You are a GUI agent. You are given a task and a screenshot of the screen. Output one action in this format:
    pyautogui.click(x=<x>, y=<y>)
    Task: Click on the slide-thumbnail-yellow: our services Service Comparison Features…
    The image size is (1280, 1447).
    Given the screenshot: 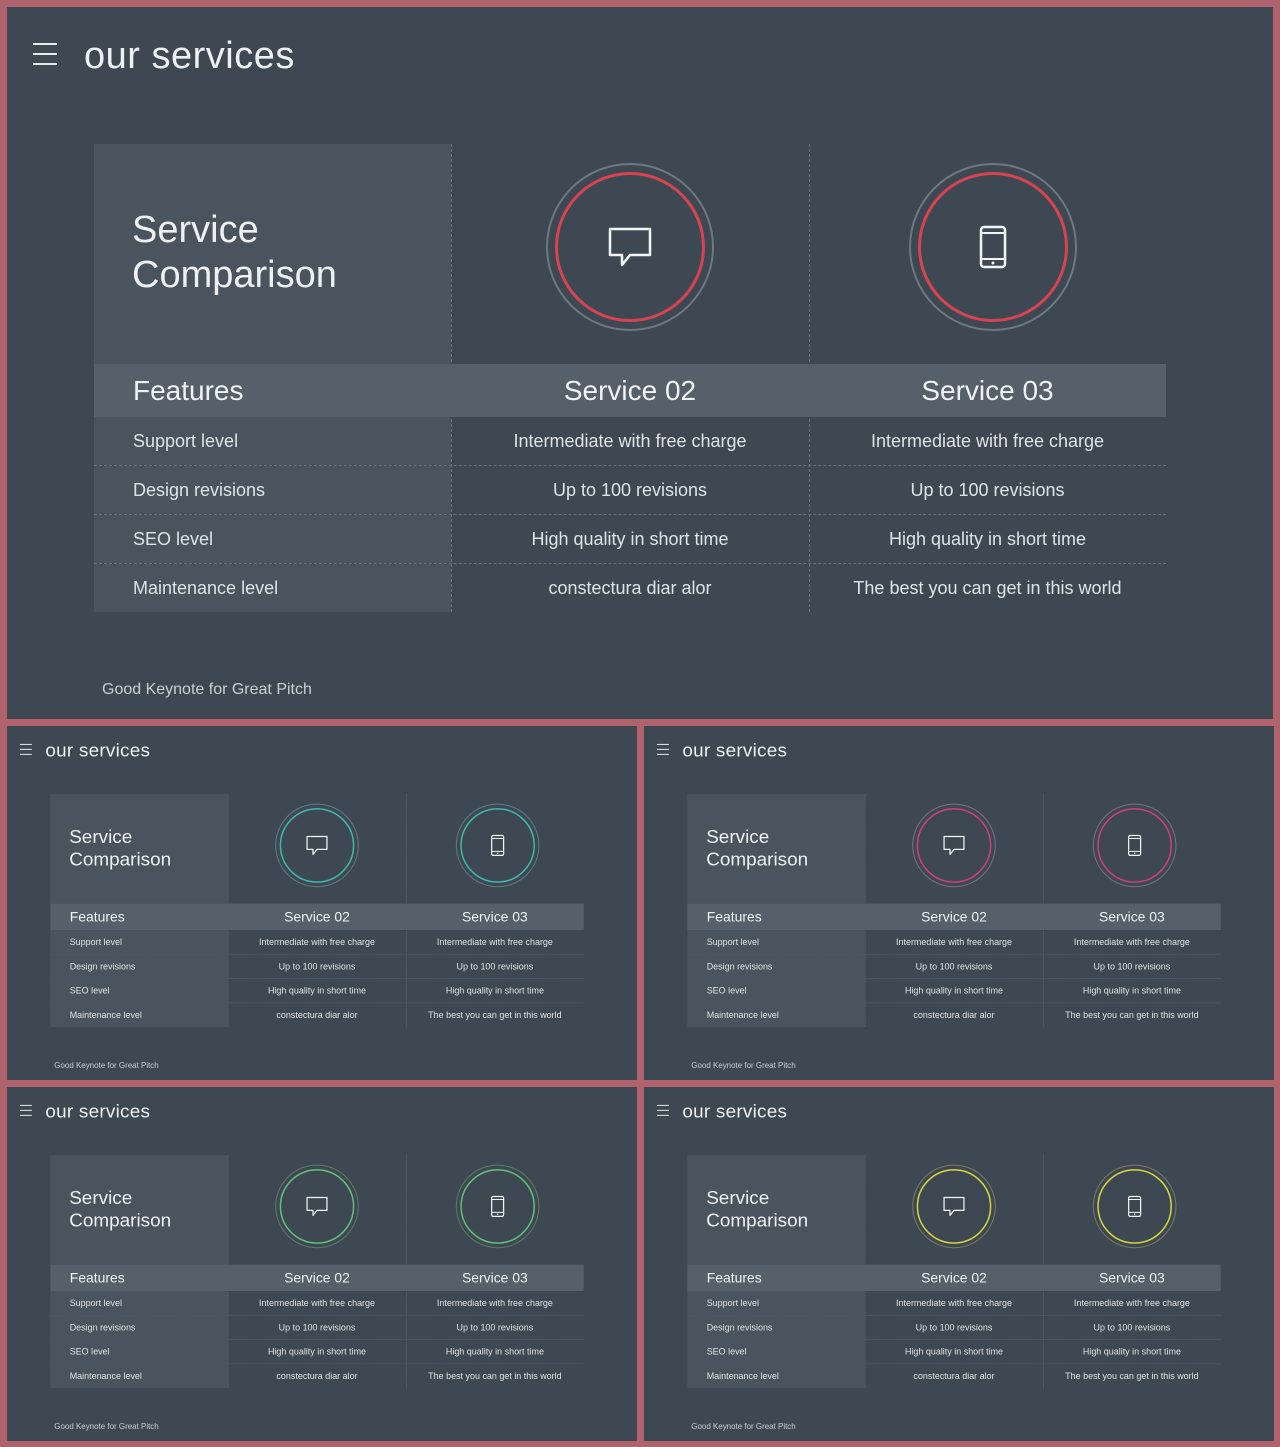 What is the action you would take?
    pyautogui.click(x=959, y=1264)
    